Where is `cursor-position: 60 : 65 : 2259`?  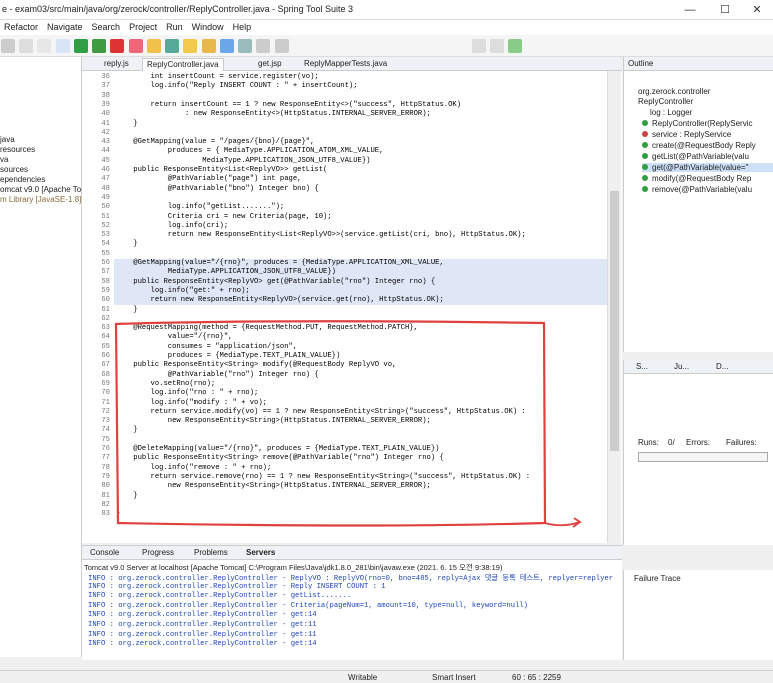 cursor-position: 60 : 65 : 2259 is located at coordinates (536, 677).